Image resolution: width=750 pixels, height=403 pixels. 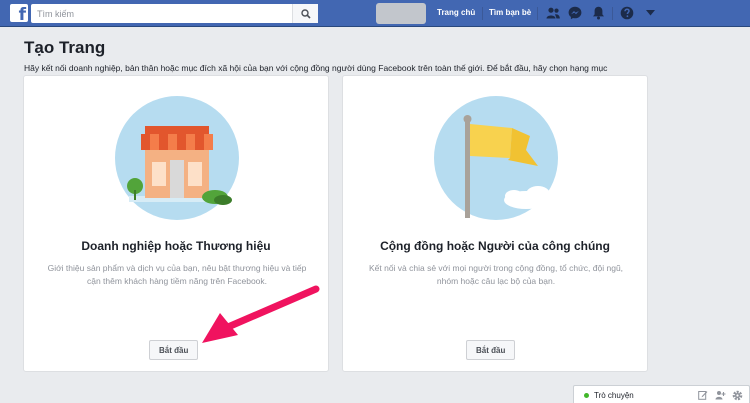 What do you see at coordinates (598, 13) in the screenshot?
I see `notifications-bell-icon` at bounding box center [598, 13].